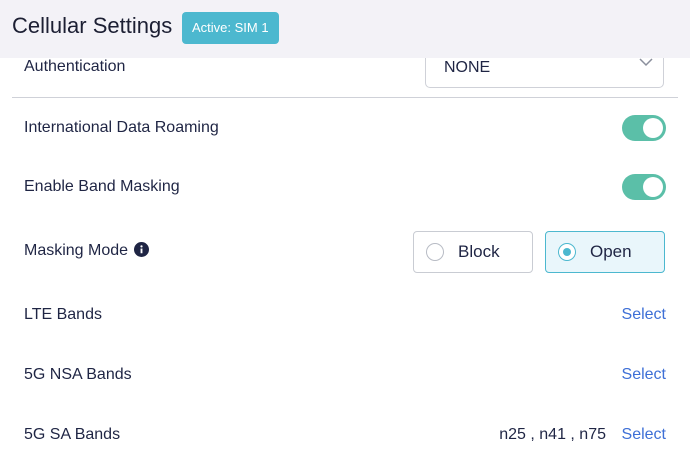  I want to click on 5g-sa-bands-select-link: Select, so click(644, 435).